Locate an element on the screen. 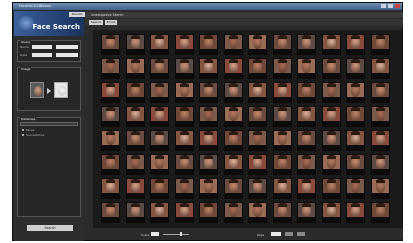 The image size is (413, 243). tab-results: Results is located at coordinates (77, 14).